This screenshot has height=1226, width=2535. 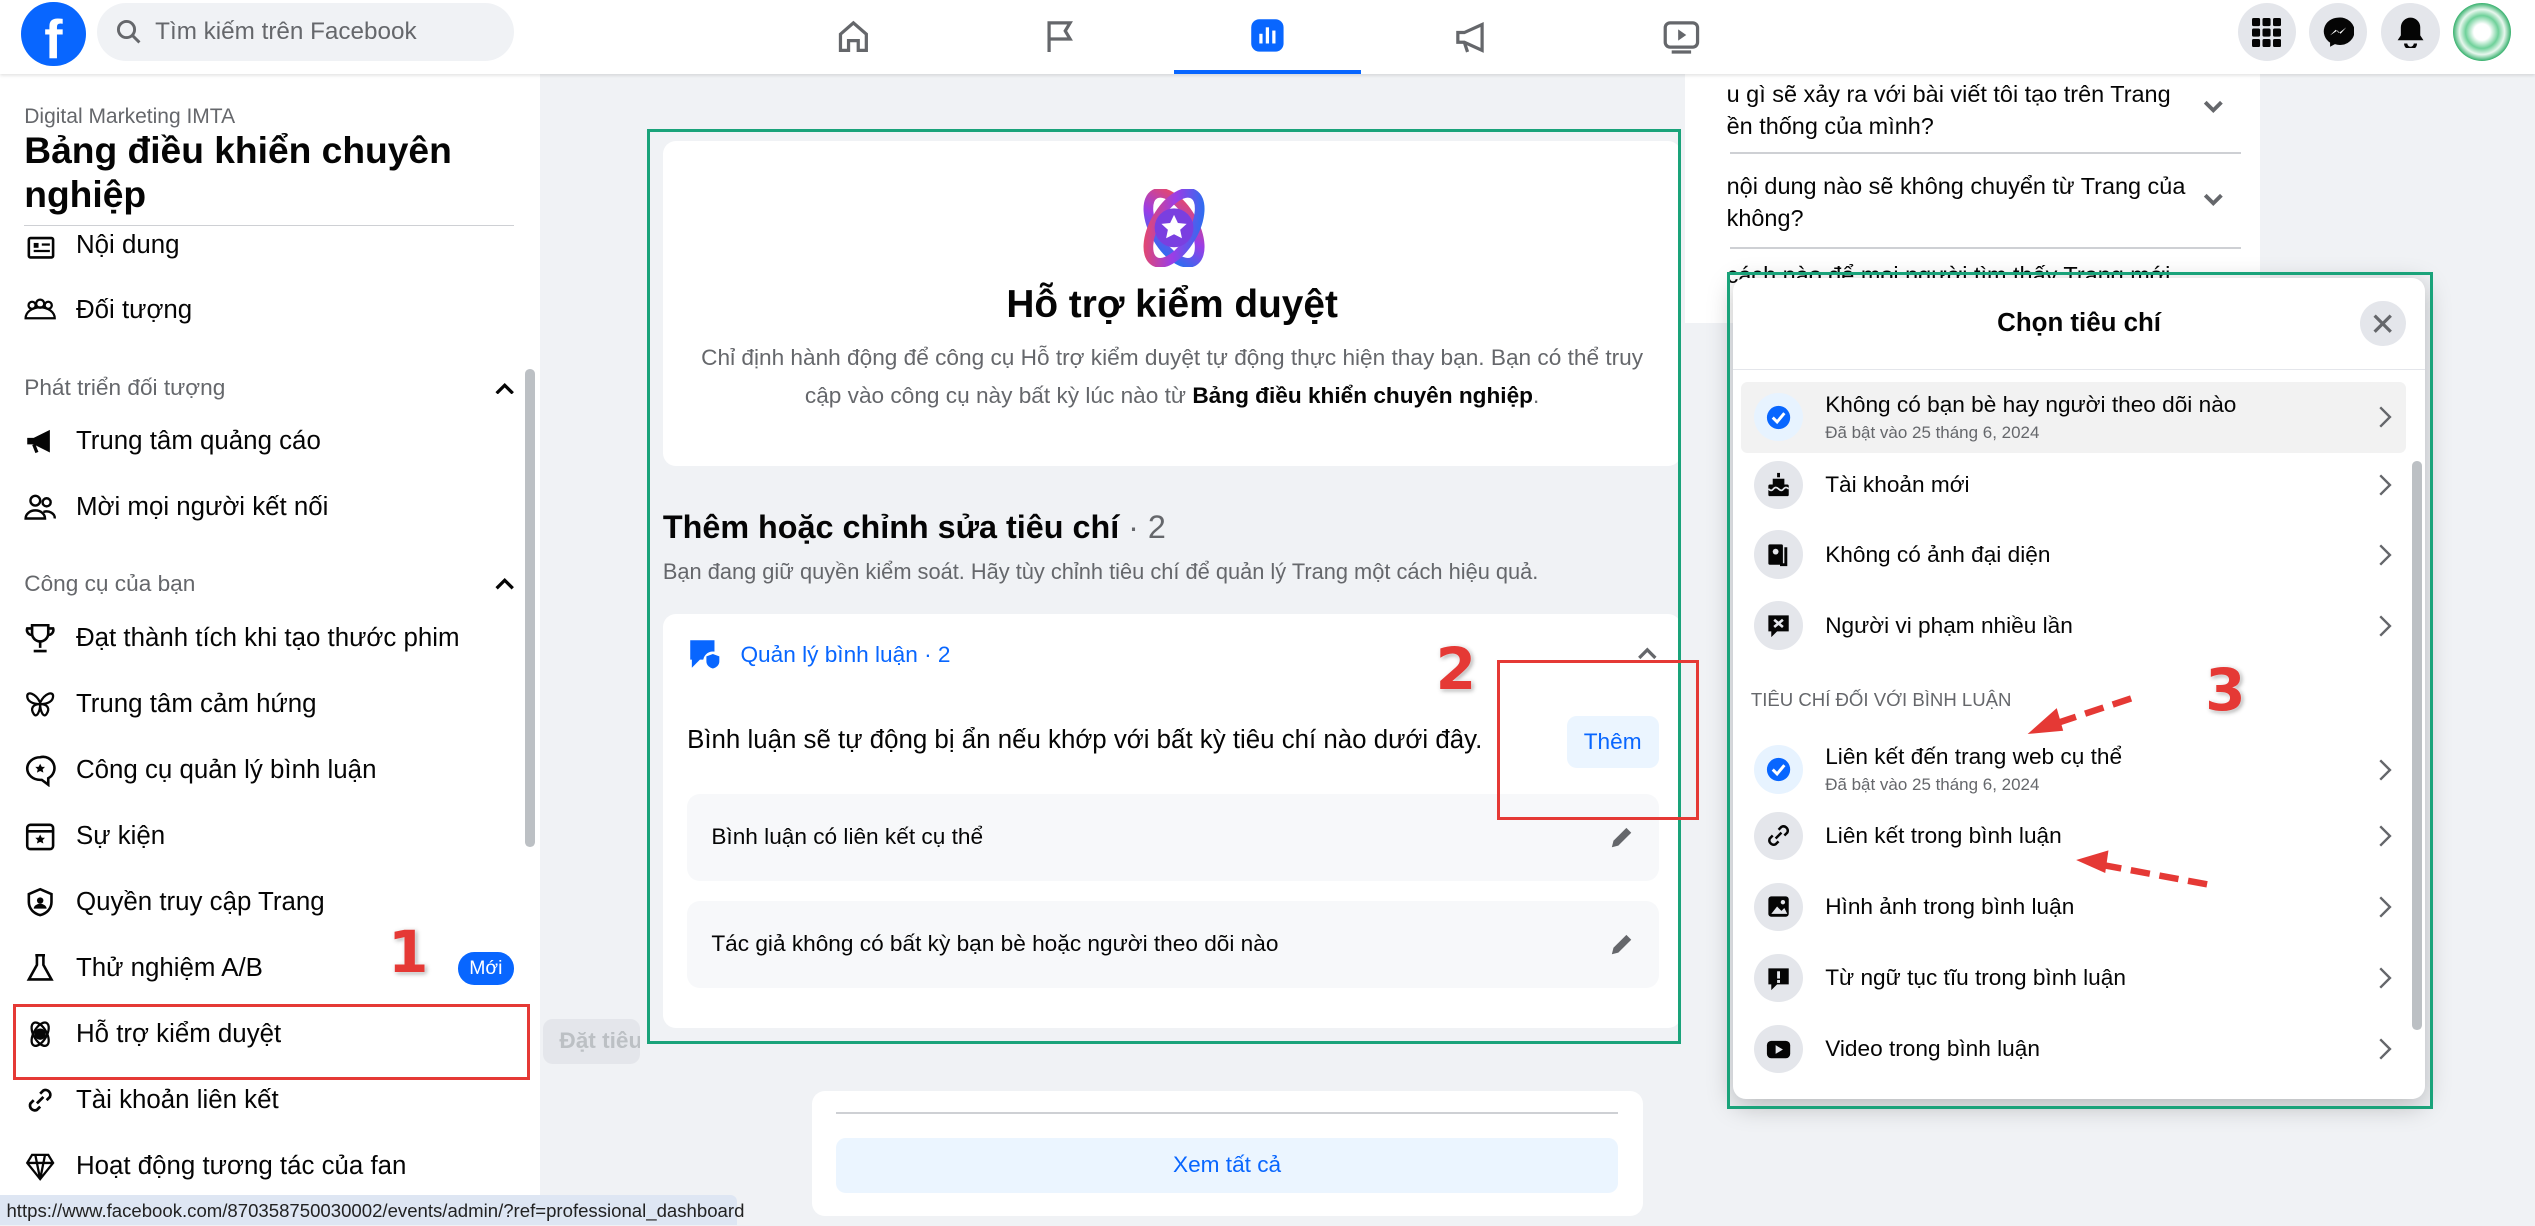 I want to click on video-icon, so click(x=1681, y=37).